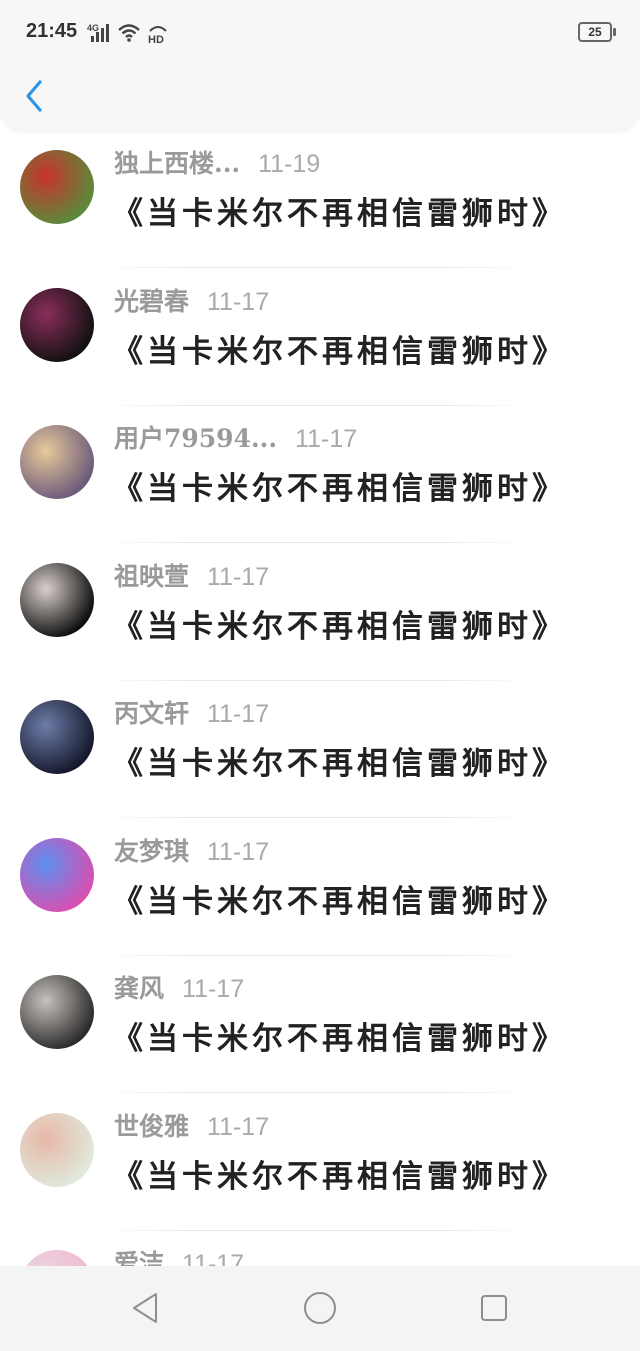  I want to click on comment-row: 世俊雅 11-17 《当卡米尔不再相信雷狮时》, so click(320, 1174).